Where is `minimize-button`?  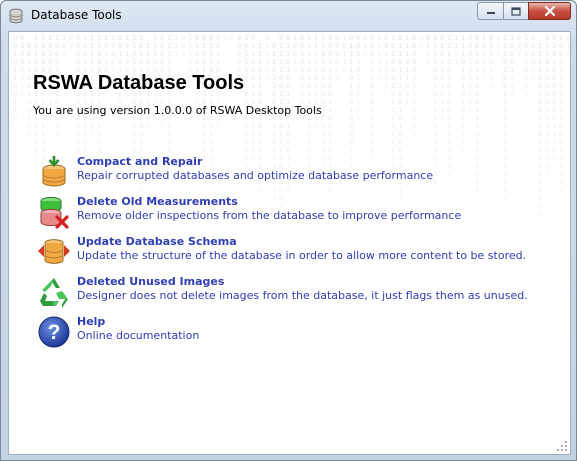
minimize-button is located at coordinates (490, 11).